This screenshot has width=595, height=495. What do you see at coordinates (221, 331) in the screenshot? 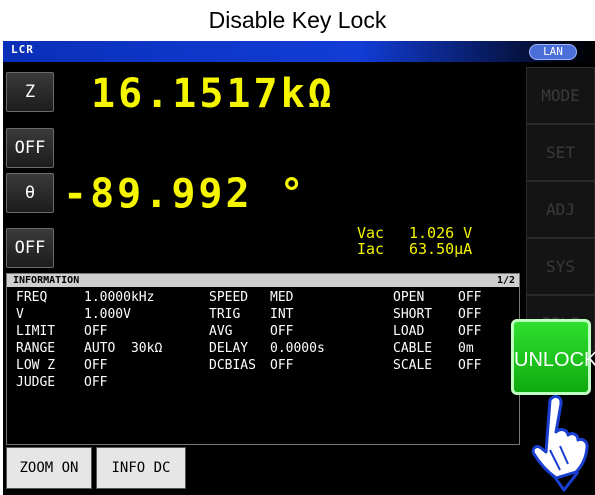
I see `info-label: AVG` at bounding box center [221, 331].